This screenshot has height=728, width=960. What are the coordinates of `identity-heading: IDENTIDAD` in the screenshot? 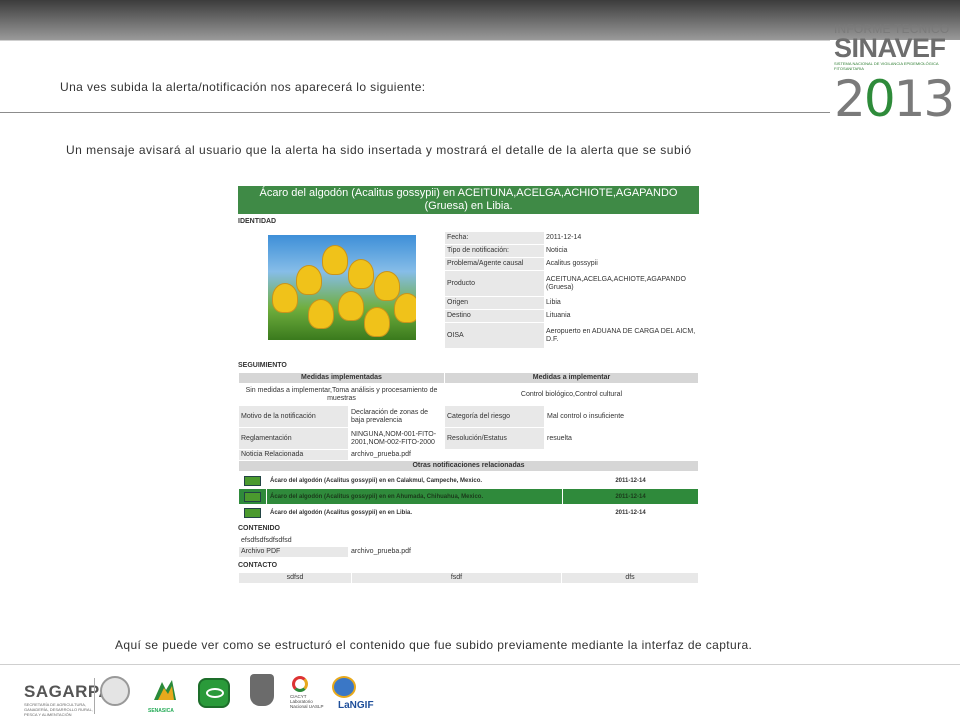 It's located at (257, 221).